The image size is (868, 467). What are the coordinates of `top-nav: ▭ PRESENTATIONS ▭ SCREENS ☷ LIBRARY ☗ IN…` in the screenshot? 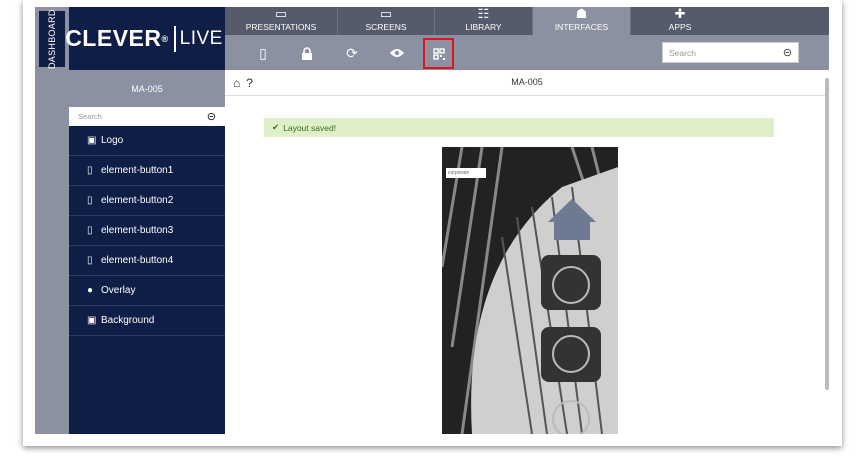 It's located at (527, 21).